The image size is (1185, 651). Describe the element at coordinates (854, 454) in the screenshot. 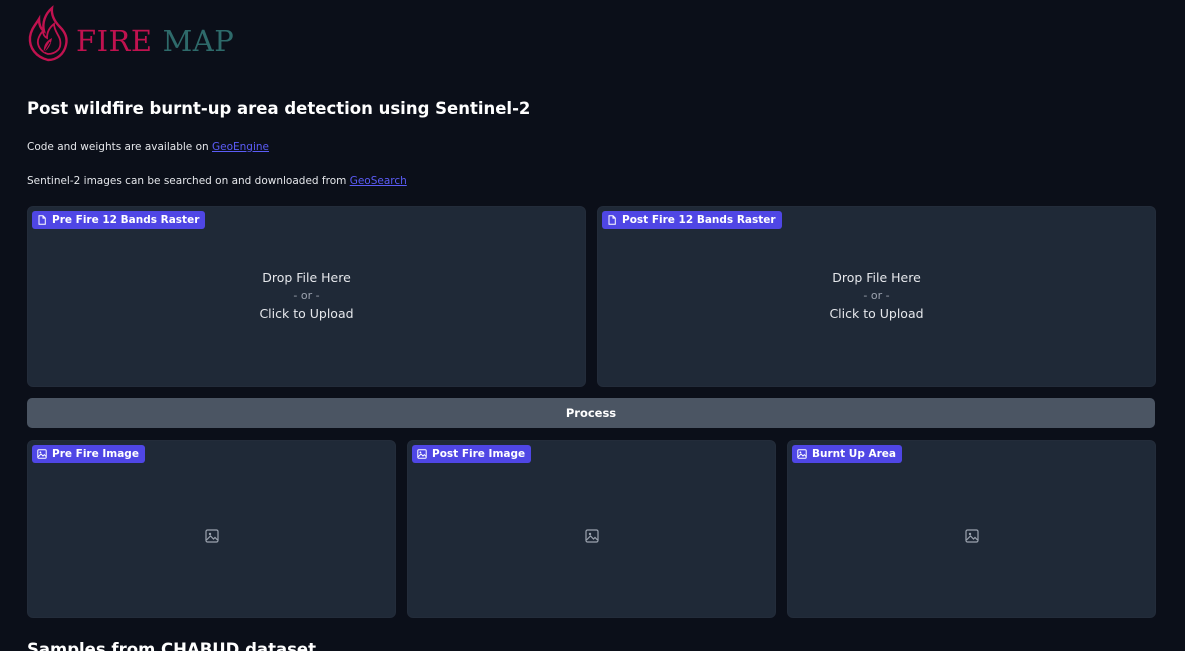

I see `burnt-up-area-label-text: Burnt Up Area` at that location.